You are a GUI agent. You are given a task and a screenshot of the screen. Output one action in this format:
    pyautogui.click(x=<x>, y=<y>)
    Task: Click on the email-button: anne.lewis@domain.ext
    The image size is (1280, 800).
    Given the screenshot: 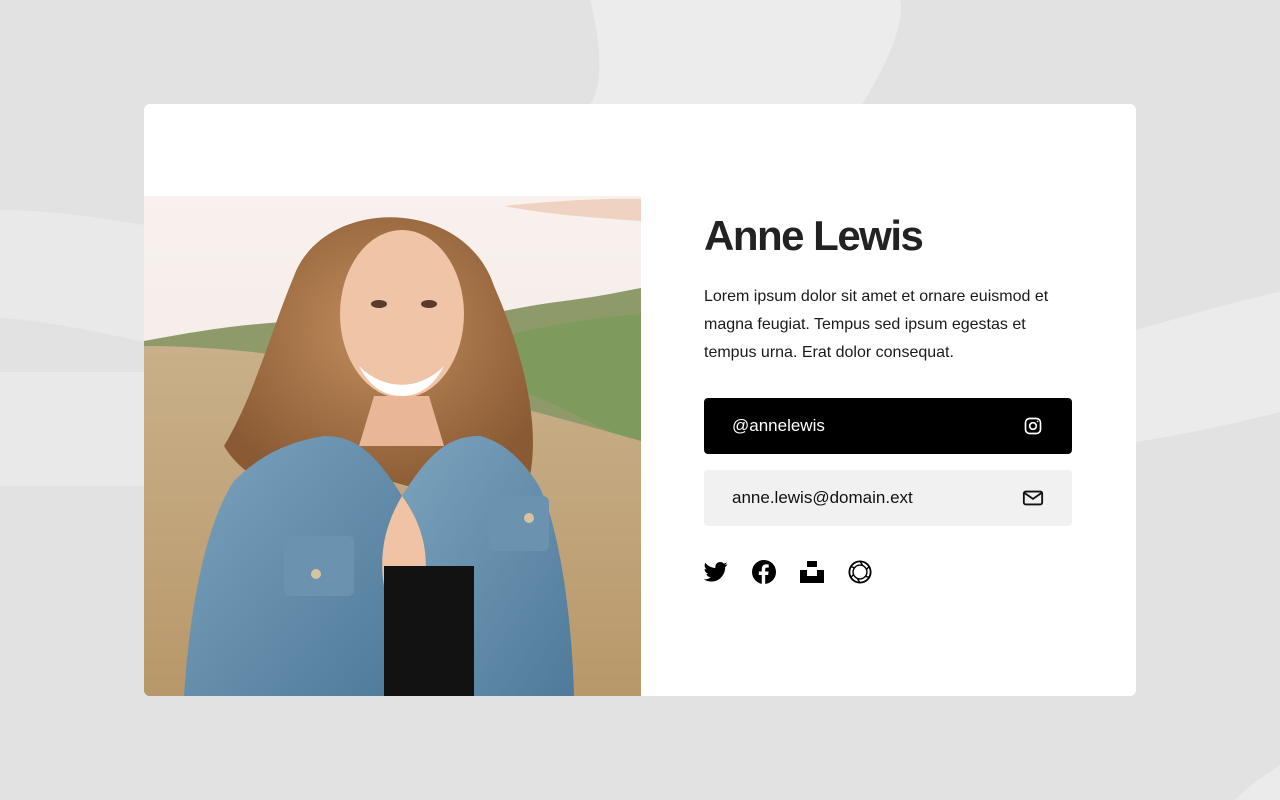 What is the action you would take?
    pyautogui.click(x=888, y=498)
    